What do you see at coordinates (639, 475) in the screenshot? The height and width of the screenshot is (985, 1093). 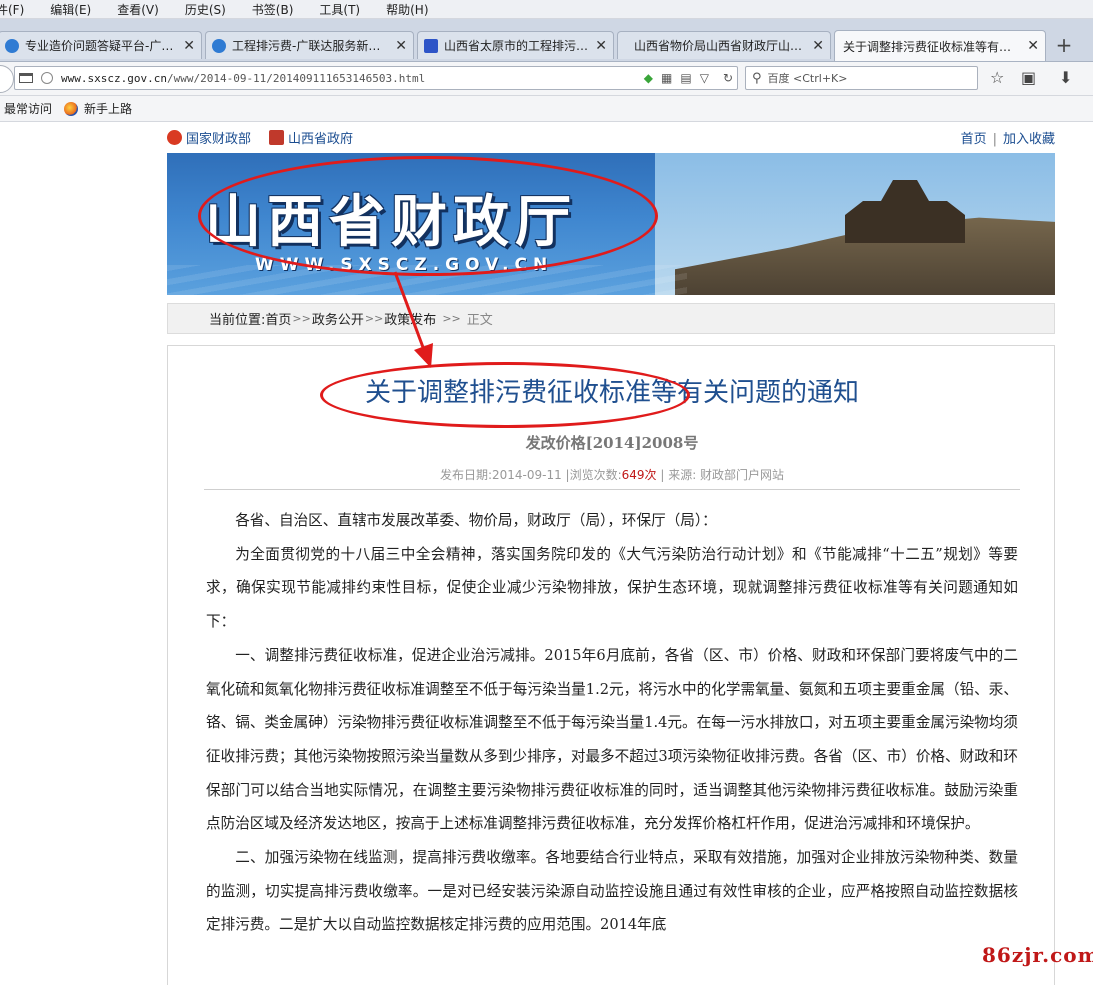 I see `view-count: 649次` at bounding box center [639, 475].